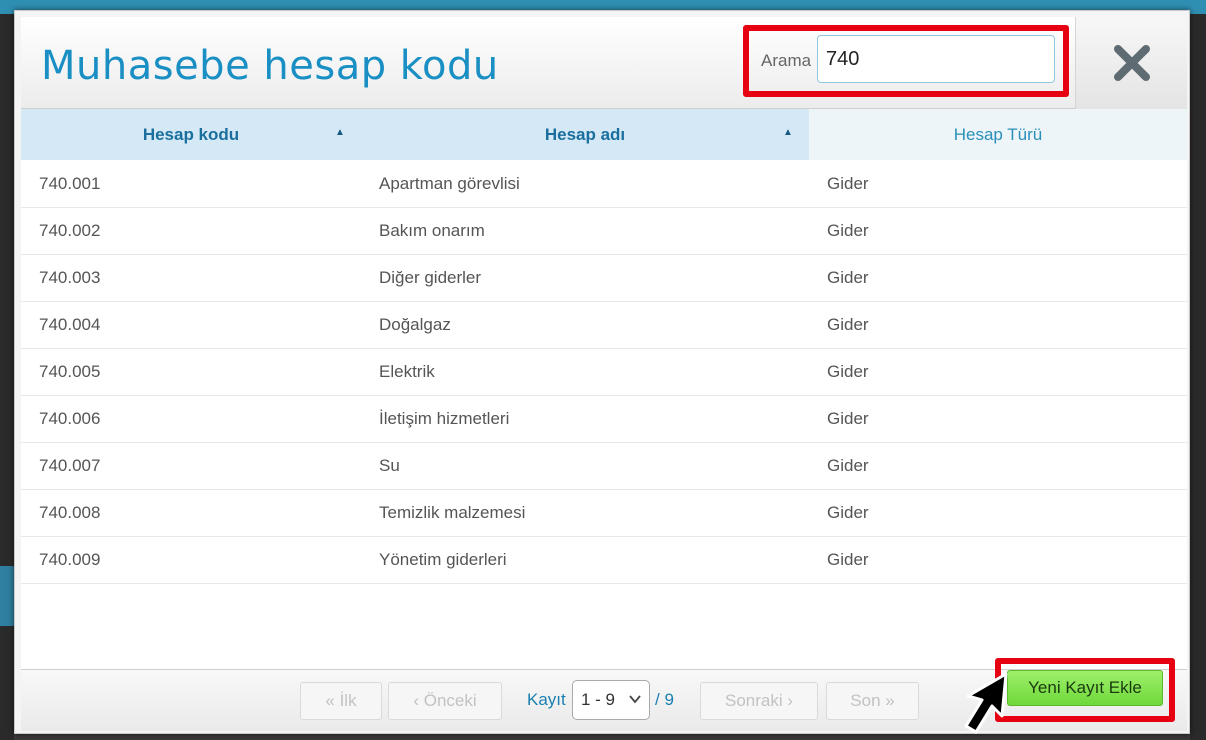 Image resolution: width=1206 pixels, height=740 pixels. Describe the element at coordinates (70, 512) in the screenshot. I see `cell-code: 740.008` at that location.